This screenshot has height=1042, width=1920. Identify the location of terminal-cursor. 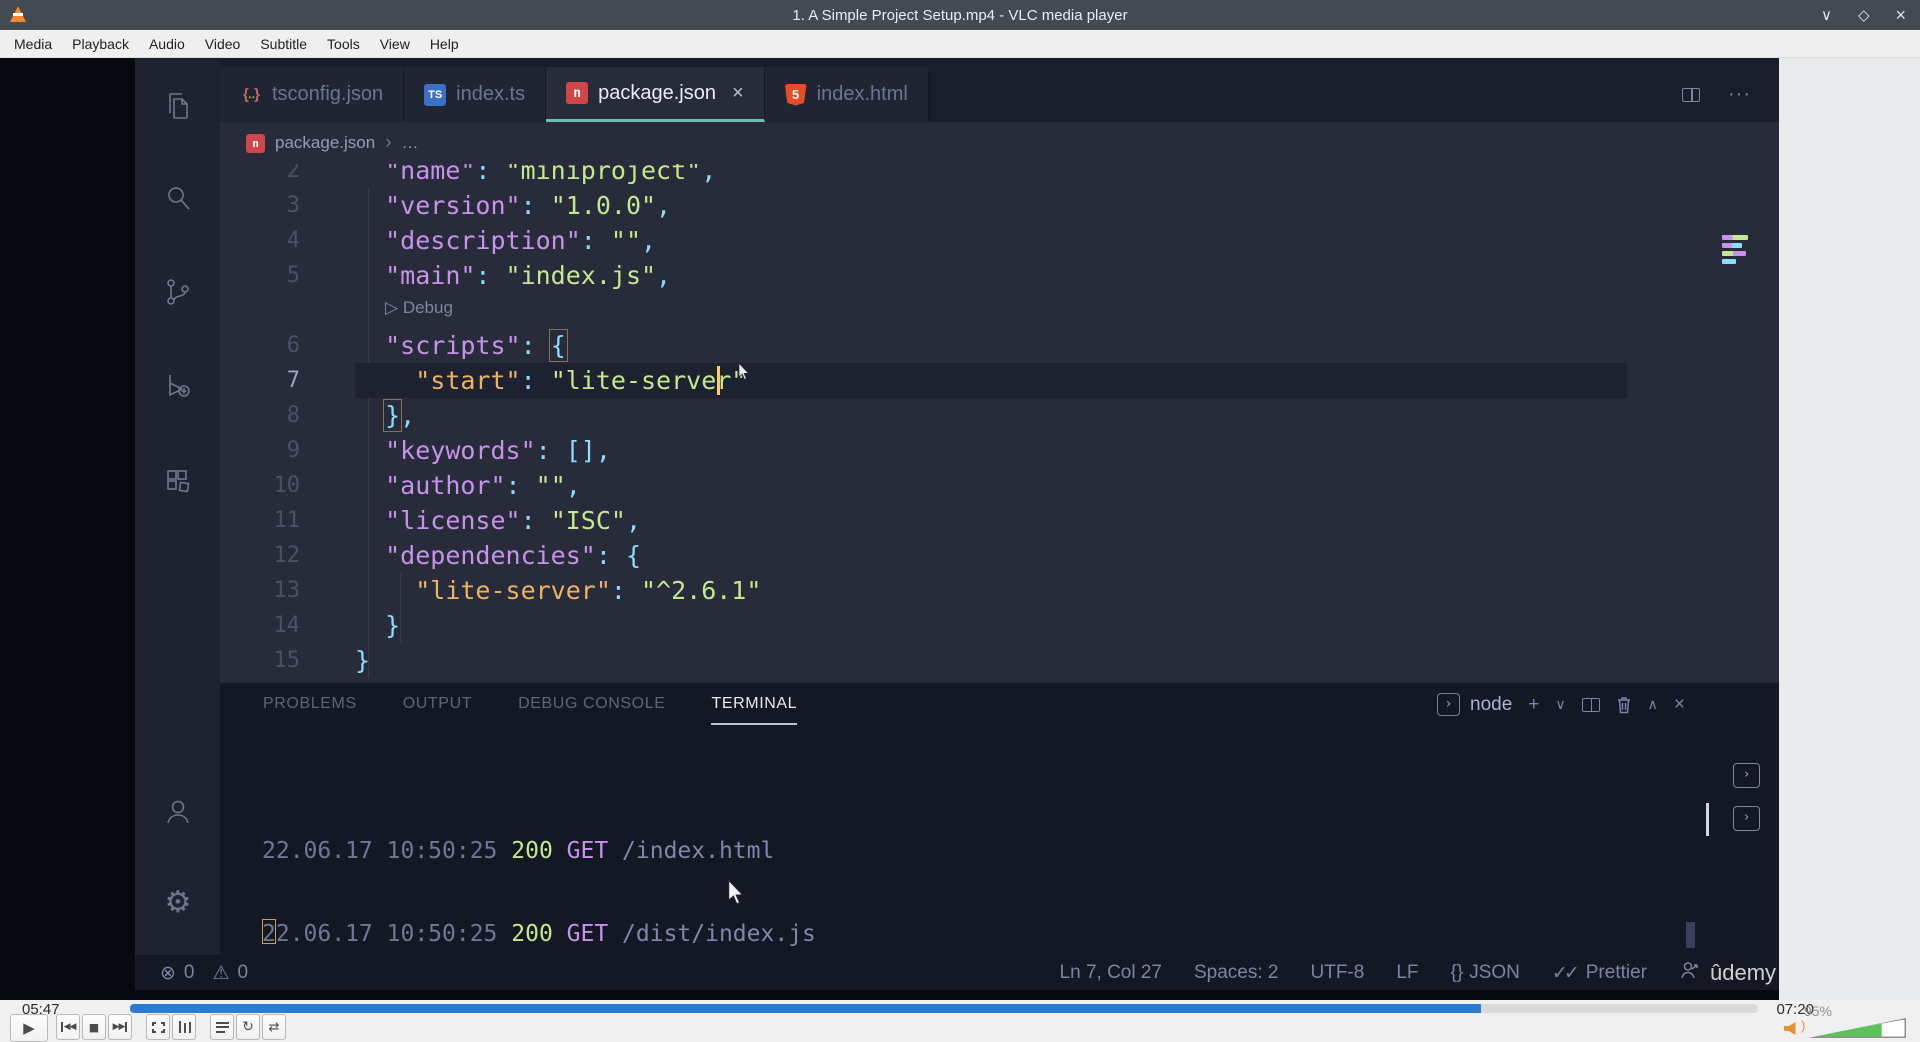
(269, 931).